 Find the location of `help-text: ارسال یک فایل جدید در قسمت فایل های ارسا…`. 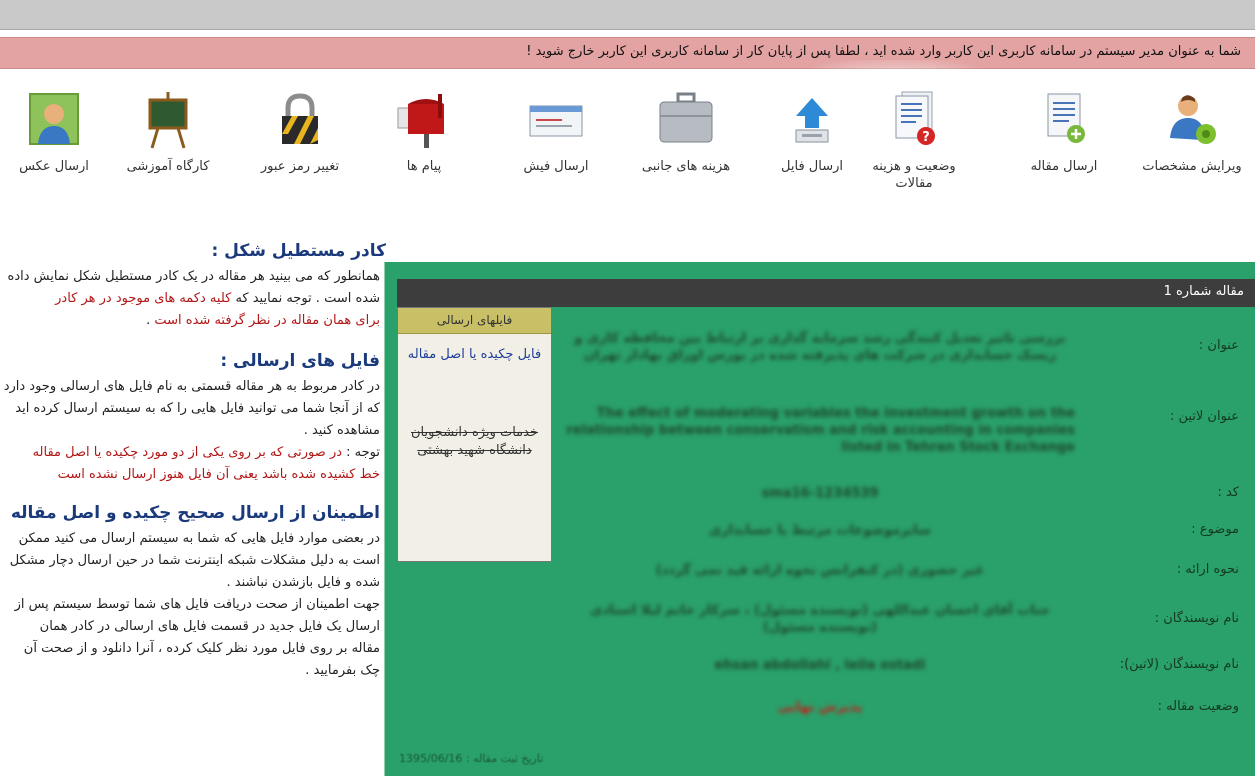

help-text: ارسال یک فایل جدید در قسمت فایل های ارسا… is located at coordinates (209, 626).